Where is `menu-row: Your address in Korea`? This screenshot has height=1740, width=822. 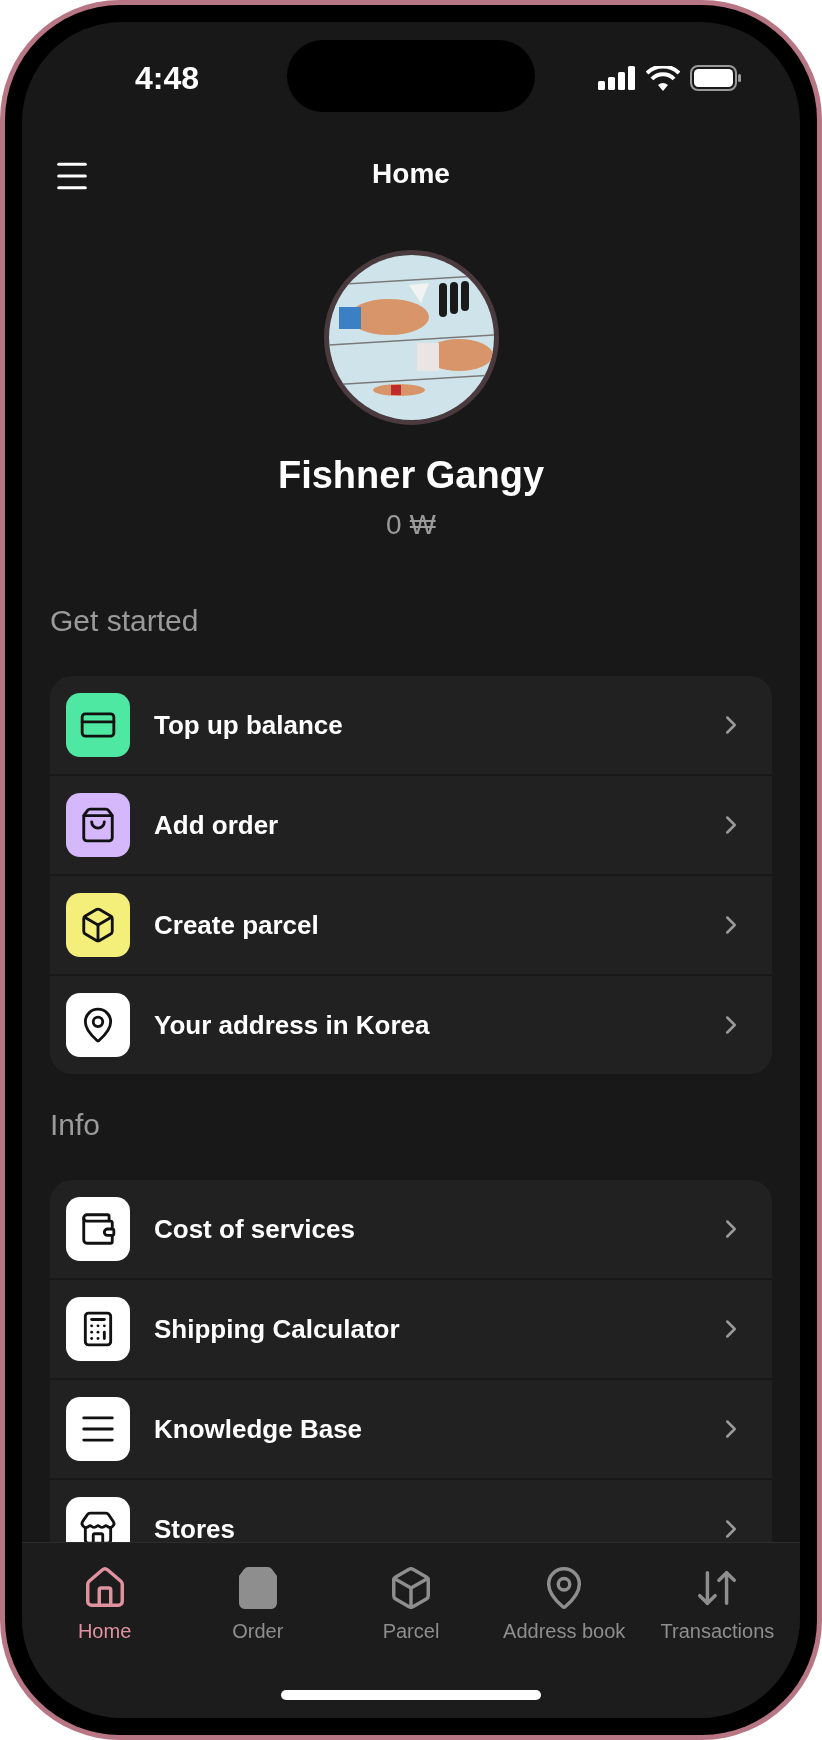 menu-row: Your address in Korea is located at coordinates (411, 1025).